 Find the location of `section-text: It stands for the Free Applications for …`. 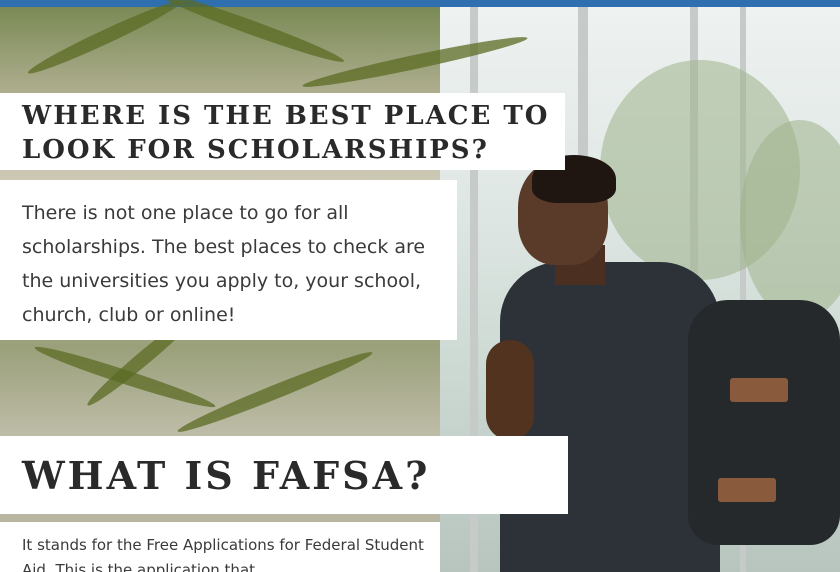

section-text: It stands for the Free Applications for … is located at coordinates (223, 554).